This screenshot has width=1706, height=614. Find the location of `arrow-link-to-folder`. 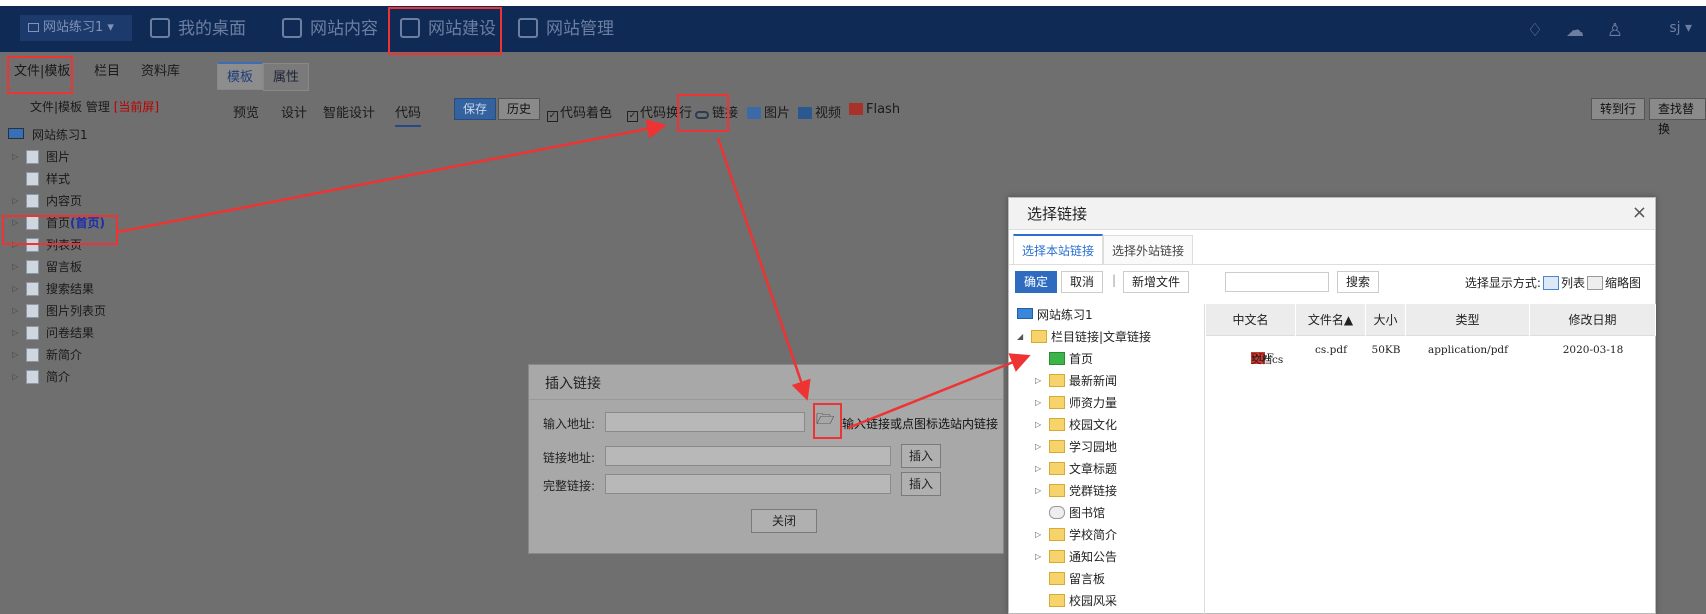

arrow-link-to-folder is located at coordinates (763, 269).